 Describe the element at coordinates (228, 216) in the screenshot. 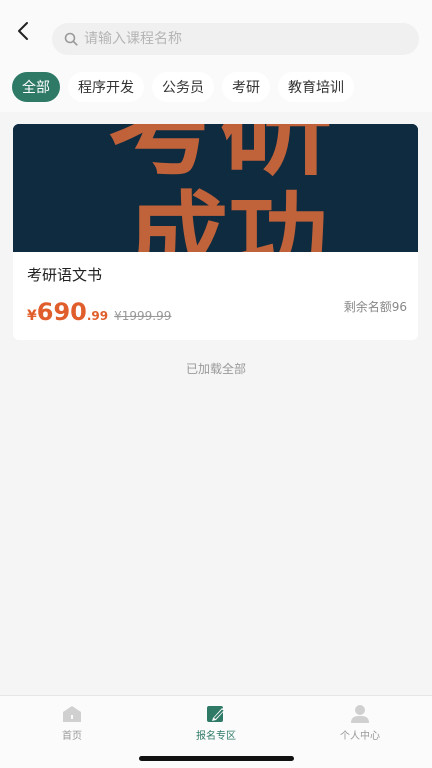

I see `cover-text-line2: 成功` at that location.